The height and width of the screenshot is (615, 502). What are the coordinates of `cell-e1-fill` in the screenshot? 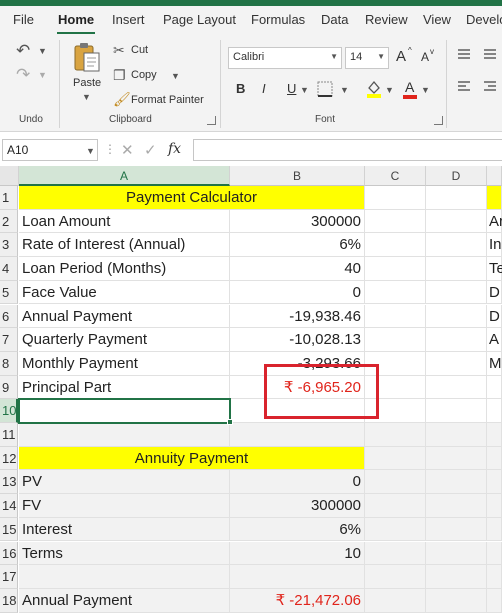 It's located at (494, 198).